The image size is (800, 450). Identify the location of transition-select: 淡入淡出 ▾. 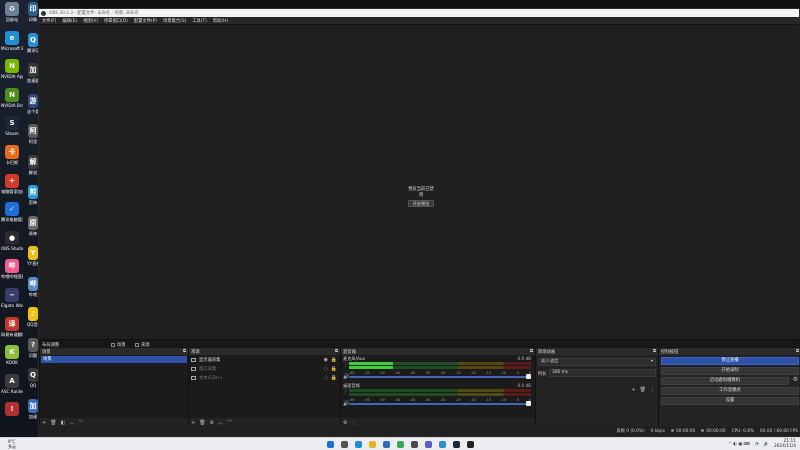
(597, 362).